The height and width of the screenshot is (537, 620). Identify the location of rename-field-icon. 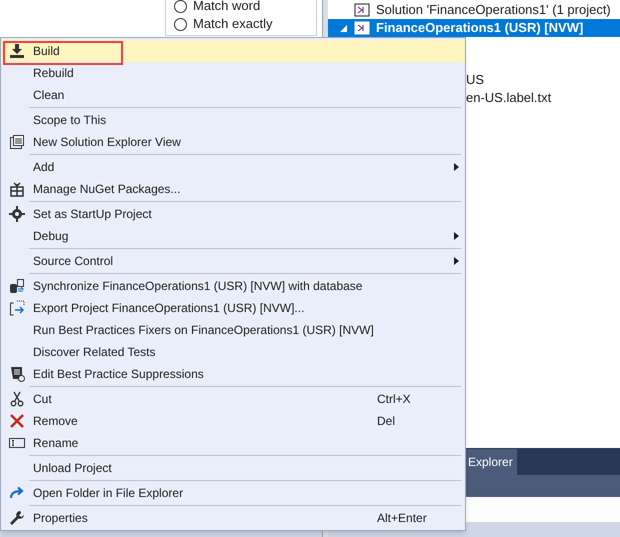
(17, 443).